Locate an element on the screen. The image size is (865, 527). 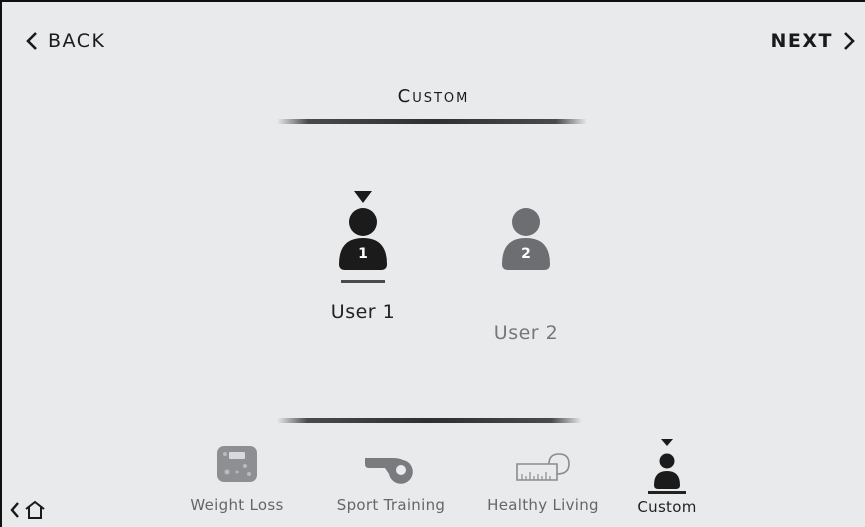
active-tab-pointer-icon is located at coordinates (667, 441).